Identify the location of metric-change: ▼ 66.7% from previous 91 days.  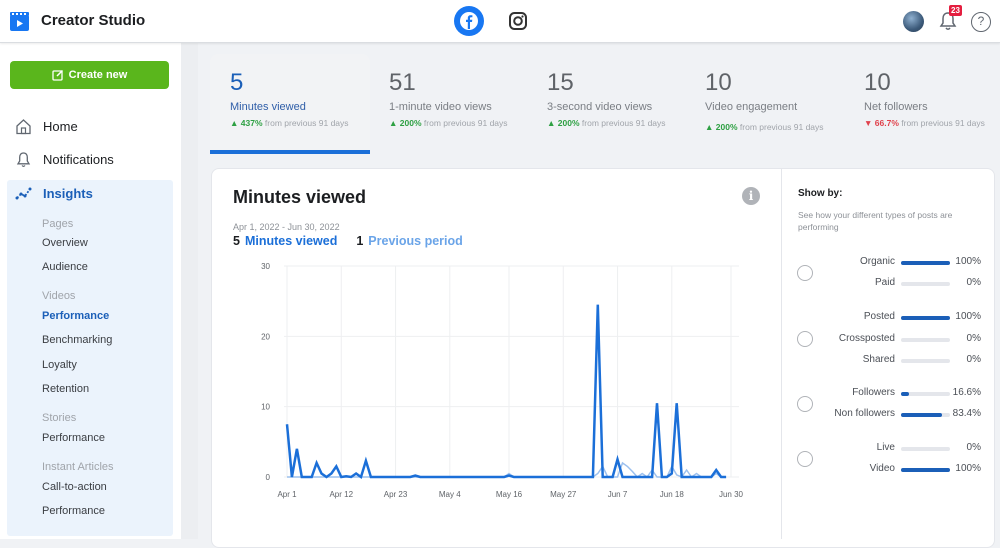
(924, 123).